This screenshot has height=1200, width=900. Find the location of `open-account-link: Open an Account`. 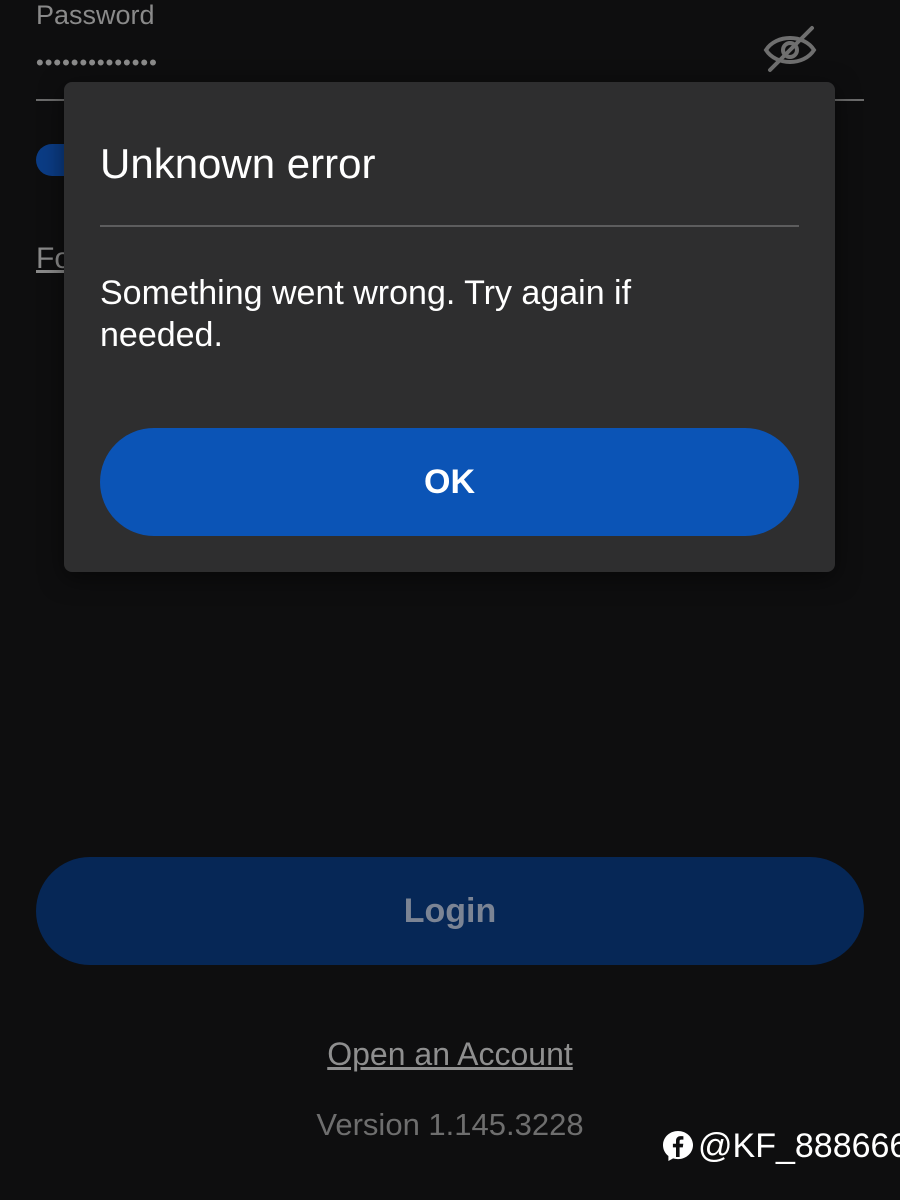

open-account-link: Open an Account is located at coordinates (450, 1054).